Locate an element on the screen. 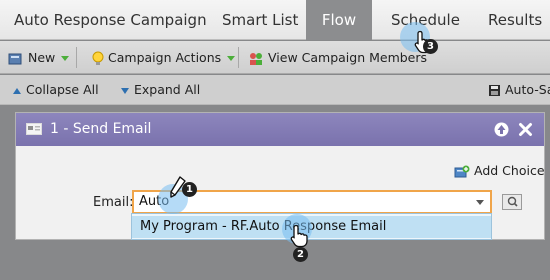  triangle-up-icon is located at coordinates (17, 90).